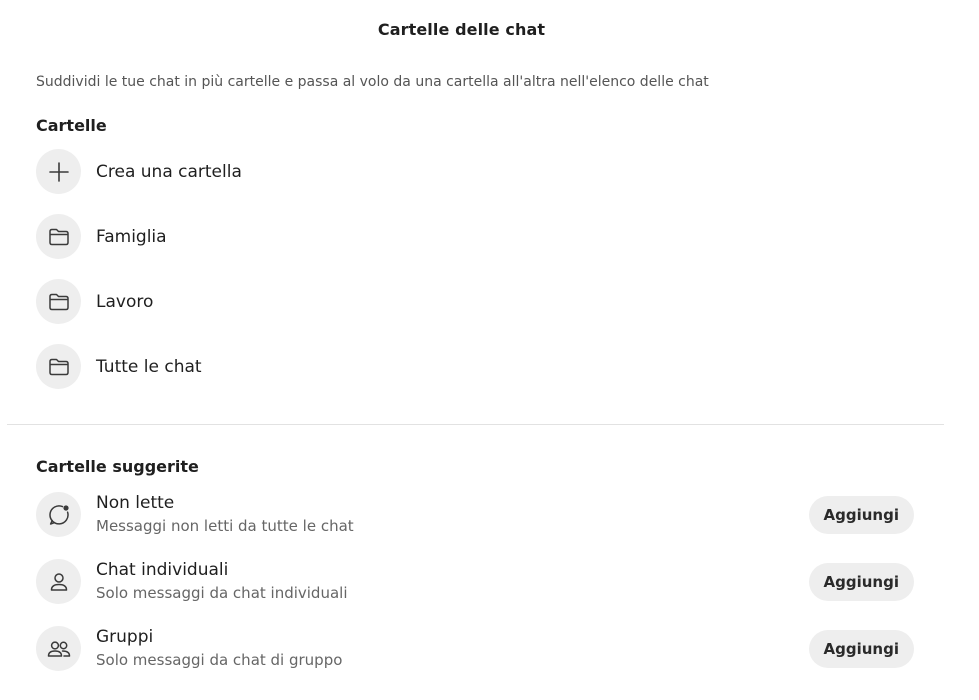  What do you see at coordinates (149, 366) in the screenshot?
I see `folder-label: Tutte le chat` at bounding box center [149, 366].